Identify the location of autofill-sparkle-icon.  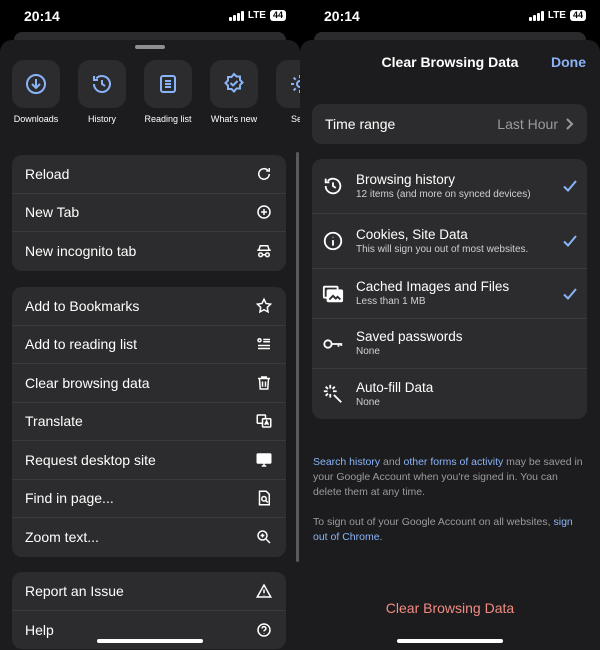
(332, 393).